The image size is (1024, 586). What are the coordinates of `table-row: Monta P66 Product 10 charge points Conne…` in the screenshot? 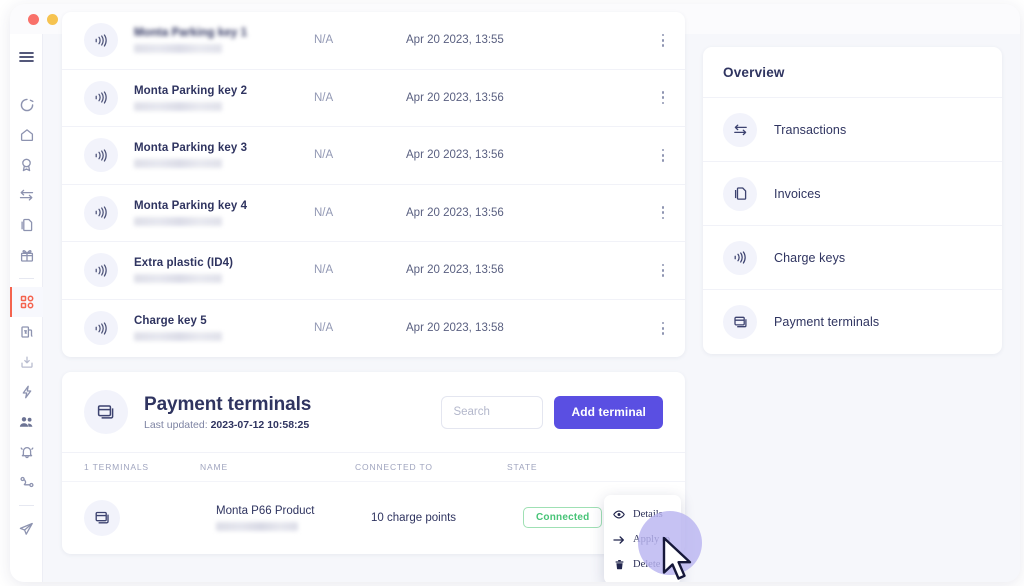 It's located at (373, 517).